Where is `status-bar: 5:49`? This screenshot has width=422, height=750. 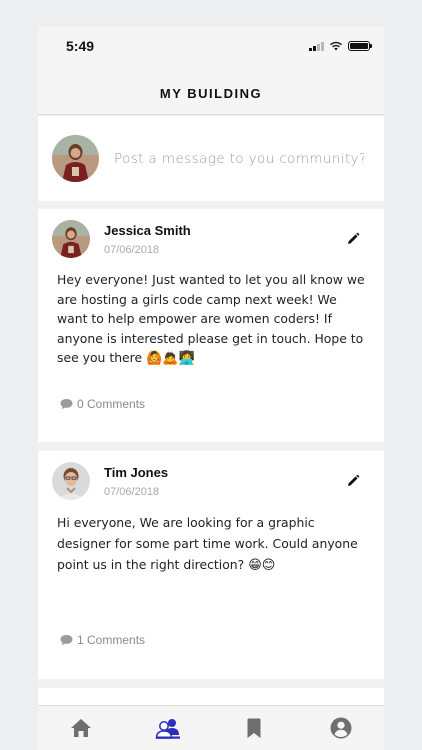
status-bar: 5:49 is located at coordinates (211, 46).